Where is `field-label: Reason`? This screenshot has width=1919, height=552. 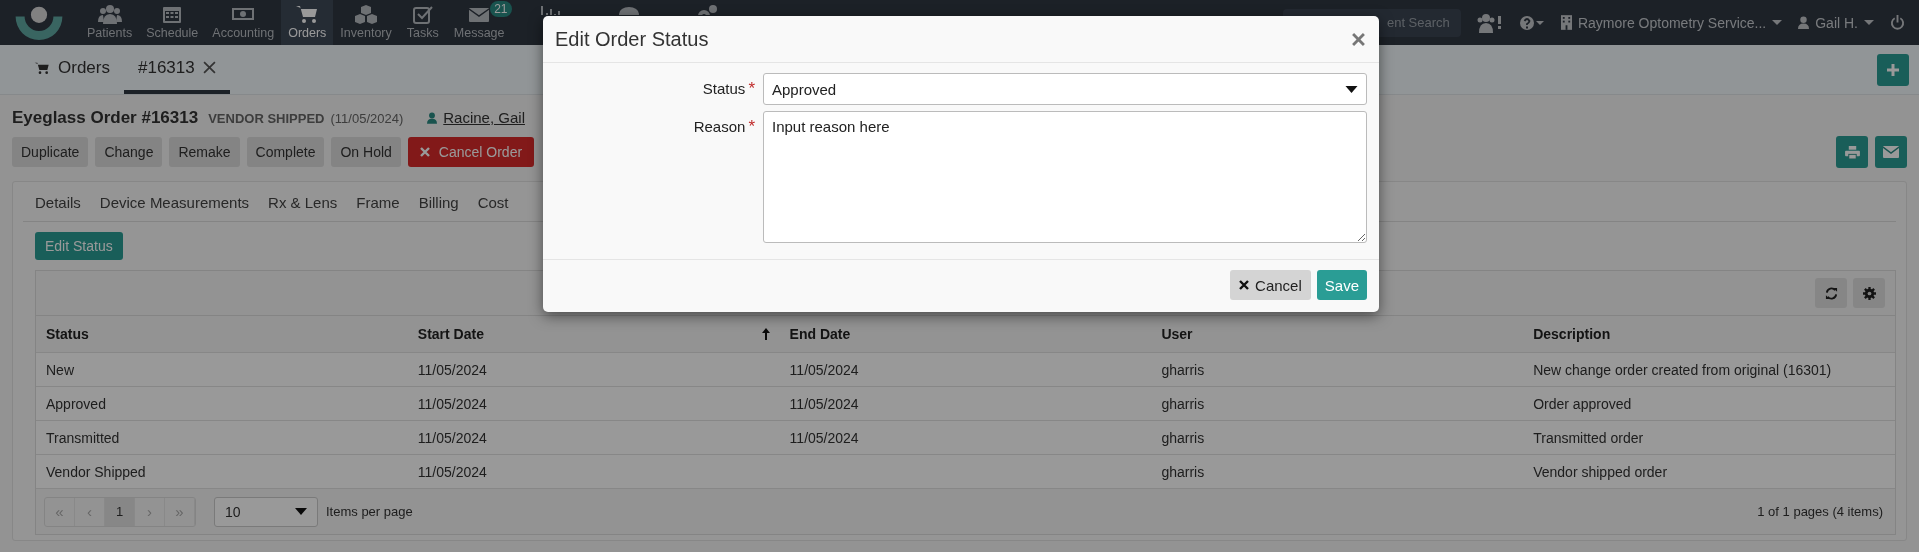 field-label: Reason is located at coordinates (719, 126).